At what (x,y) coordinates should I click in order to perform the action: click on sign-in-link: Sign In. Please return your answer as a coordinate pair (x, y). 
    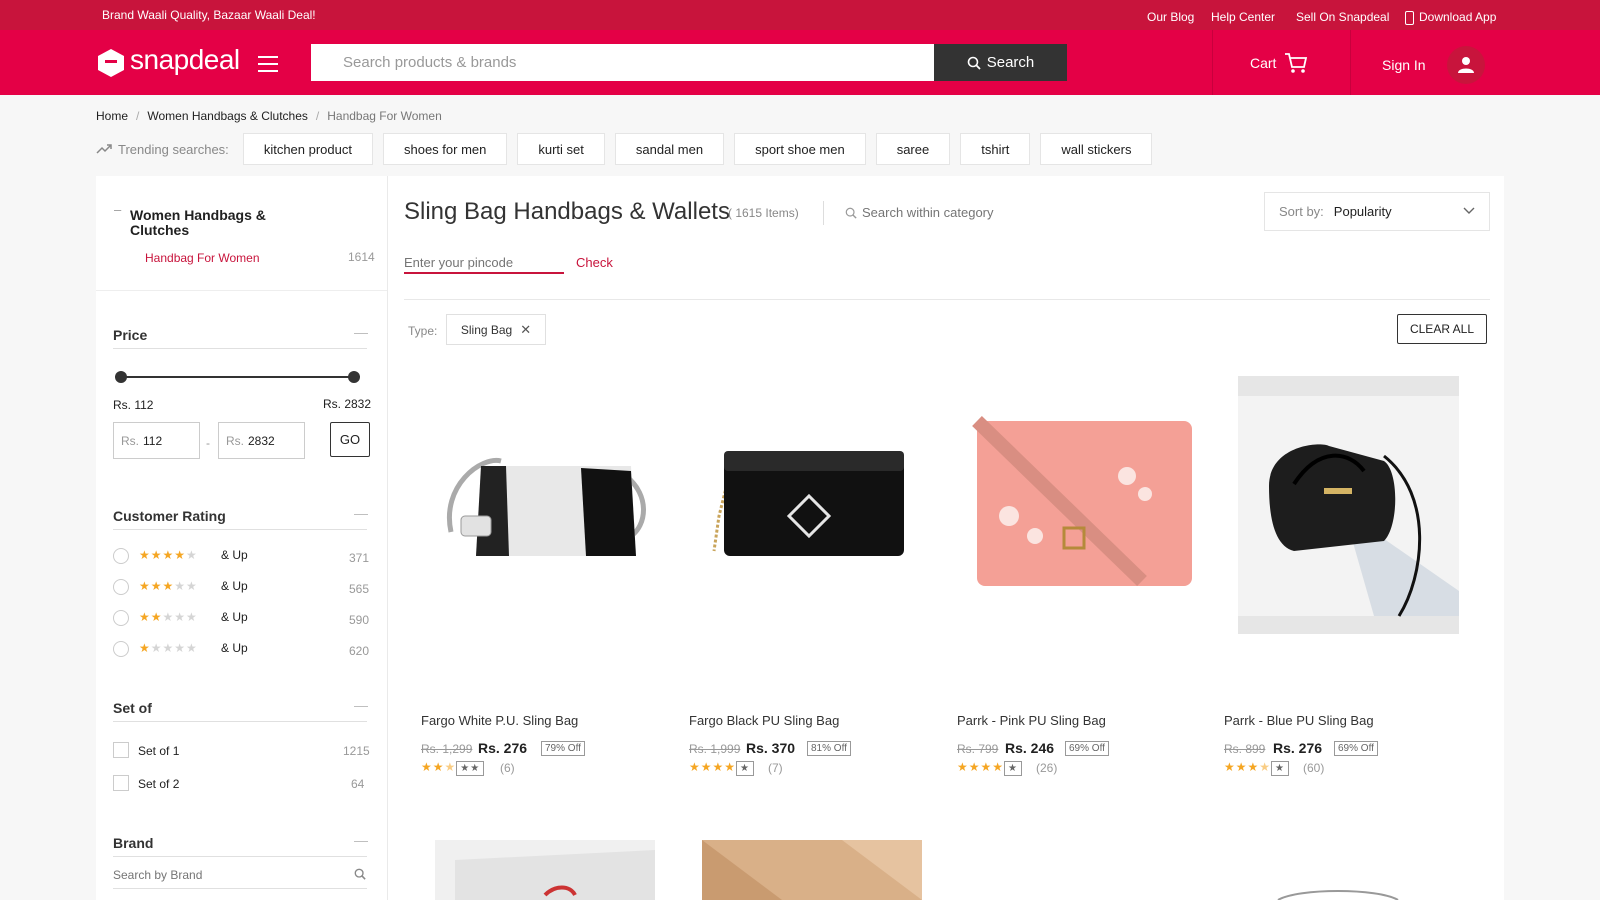
    Looking at the image, I should click on (1404, 65).